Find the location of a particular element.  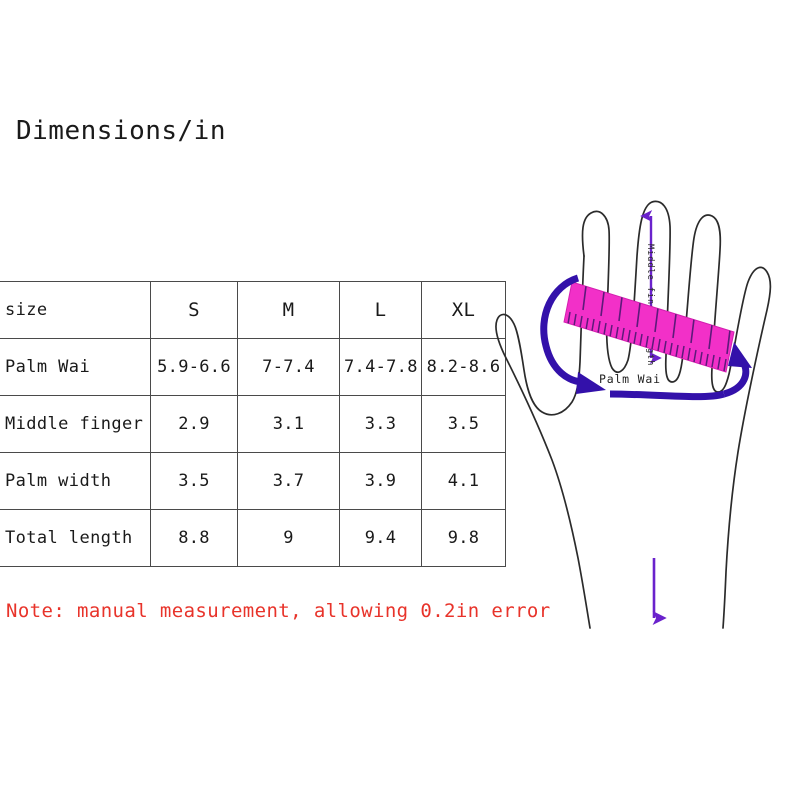

cell-palm-wai-m: 7-7.4 is located at coordinates (288, 367).